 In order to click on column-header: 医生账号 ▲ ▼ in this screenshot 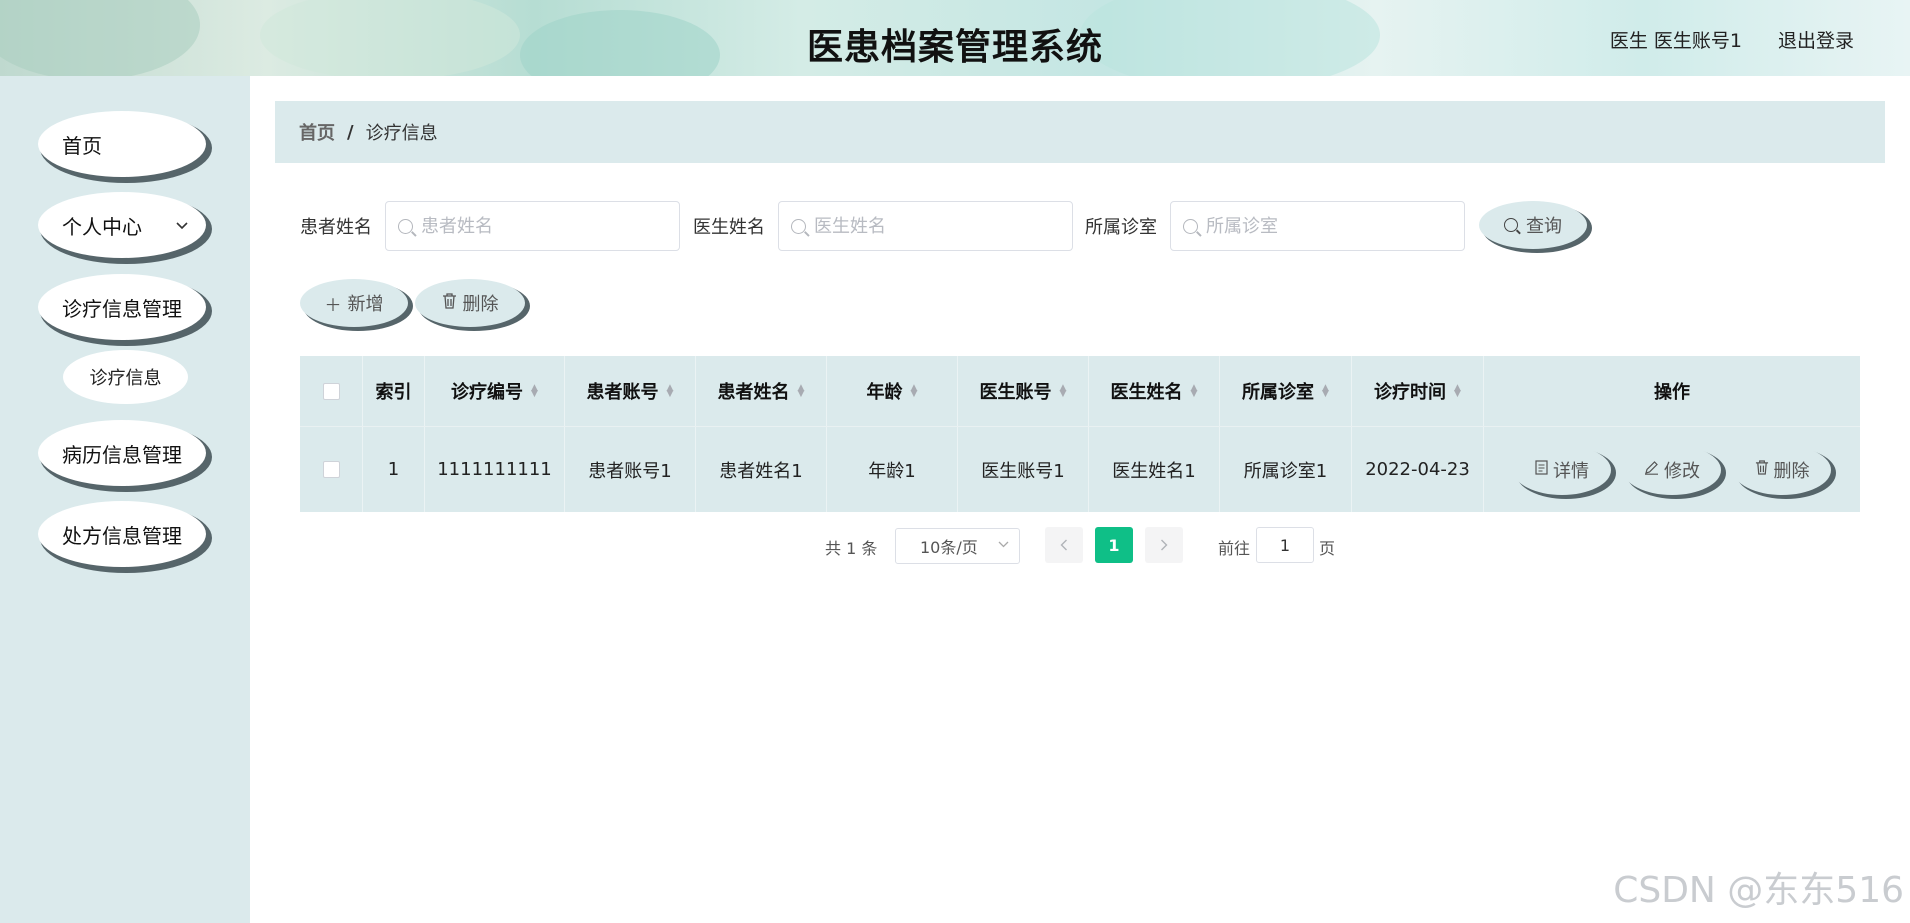, I will do `click(1023, 391)`.